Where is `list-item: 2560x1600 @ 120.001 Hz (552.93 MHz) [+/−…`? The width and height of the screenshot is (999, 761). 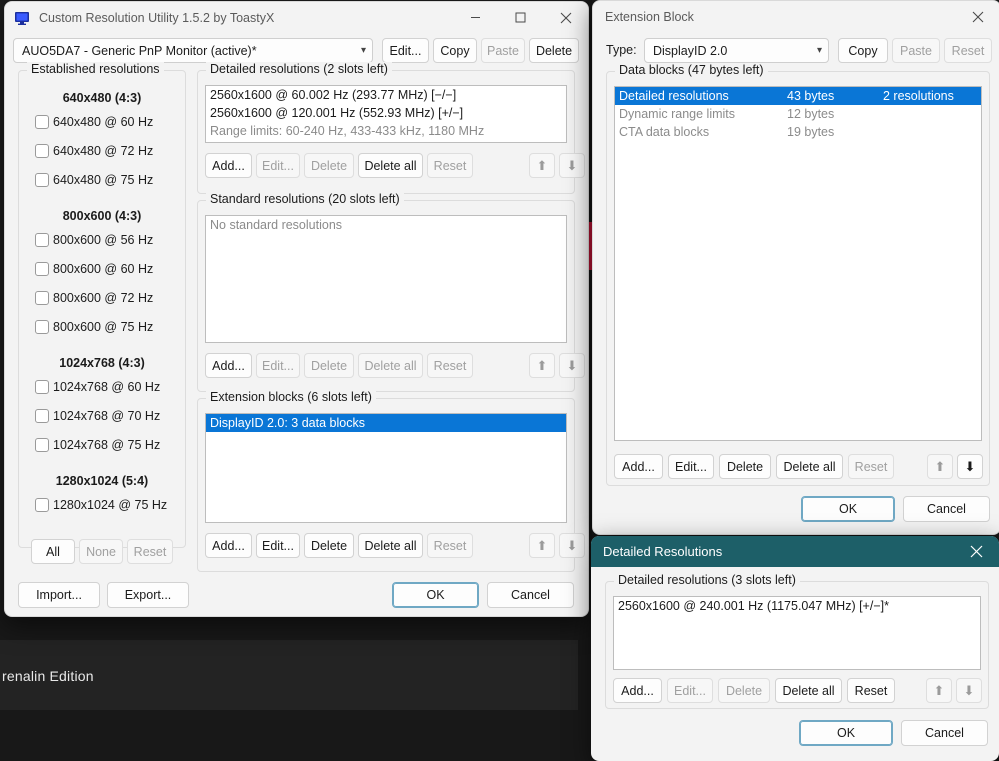 list-item: 2560x1600 @ 120.001 Hz (552.93 MHz) [+/−… is located at coordinates (386, 113).